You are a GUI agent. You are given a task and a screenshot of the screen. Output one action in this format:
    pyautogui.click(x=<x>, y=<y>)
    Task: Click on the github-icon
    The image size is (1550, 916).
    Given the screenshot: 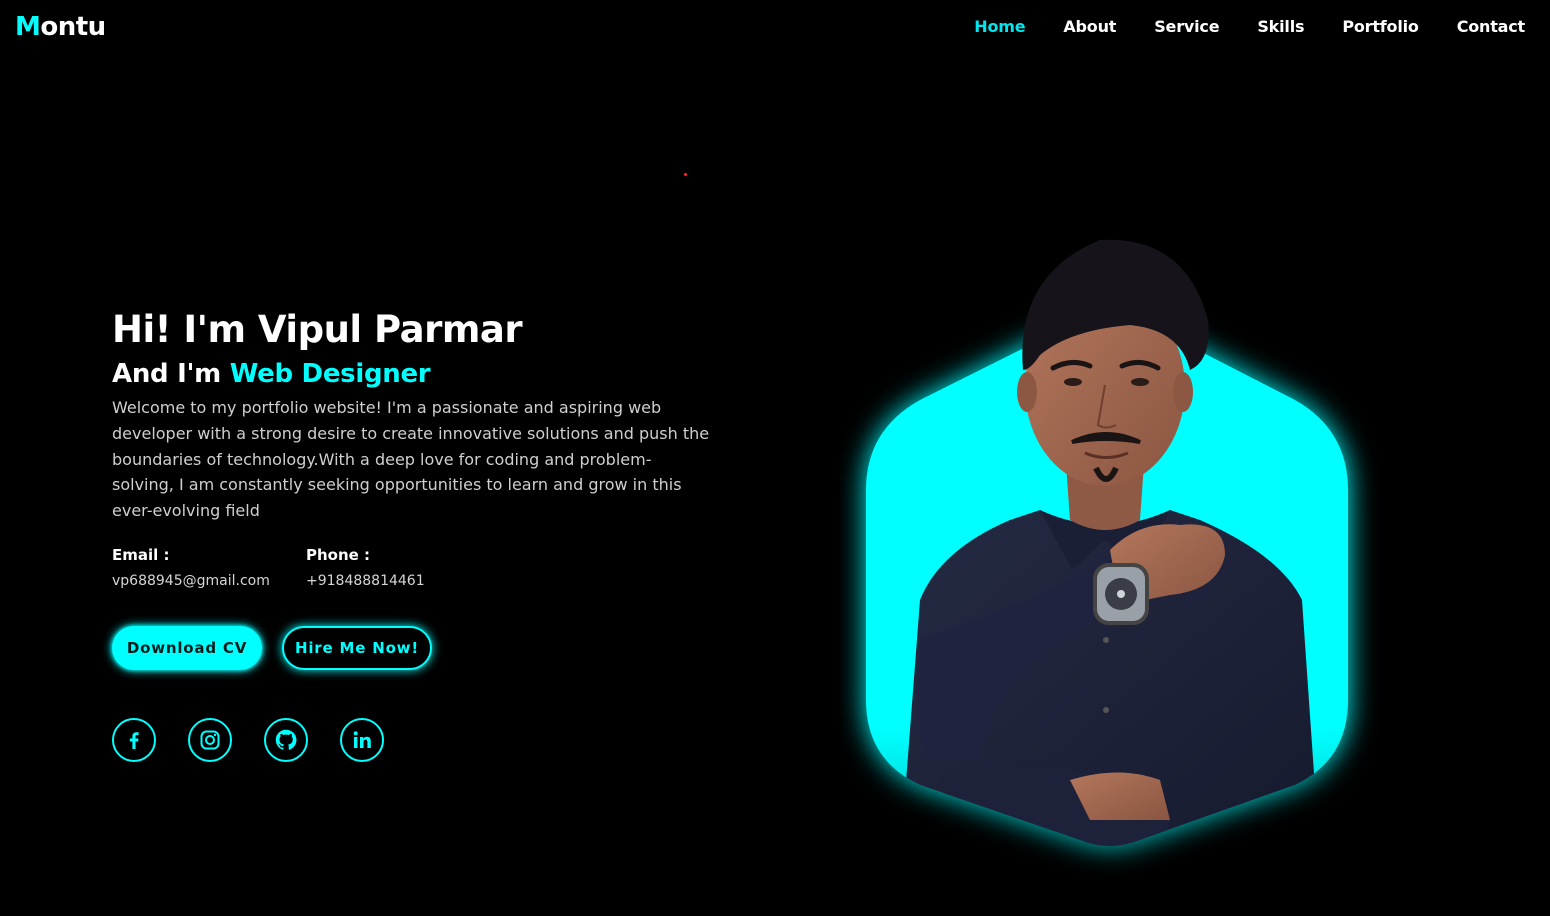 What is the action you would take?
    pyautogui.click(x=286, y=739)
    